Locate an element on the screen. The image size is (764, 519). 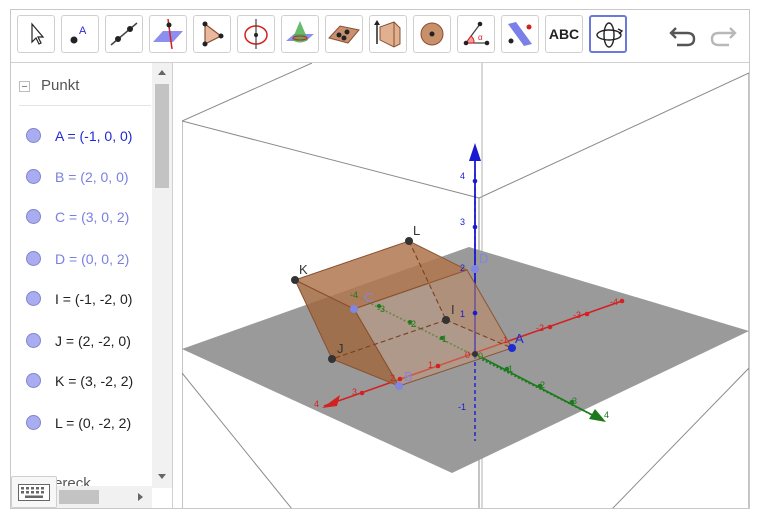
point-tool: A is located at coordinates (80, 34).